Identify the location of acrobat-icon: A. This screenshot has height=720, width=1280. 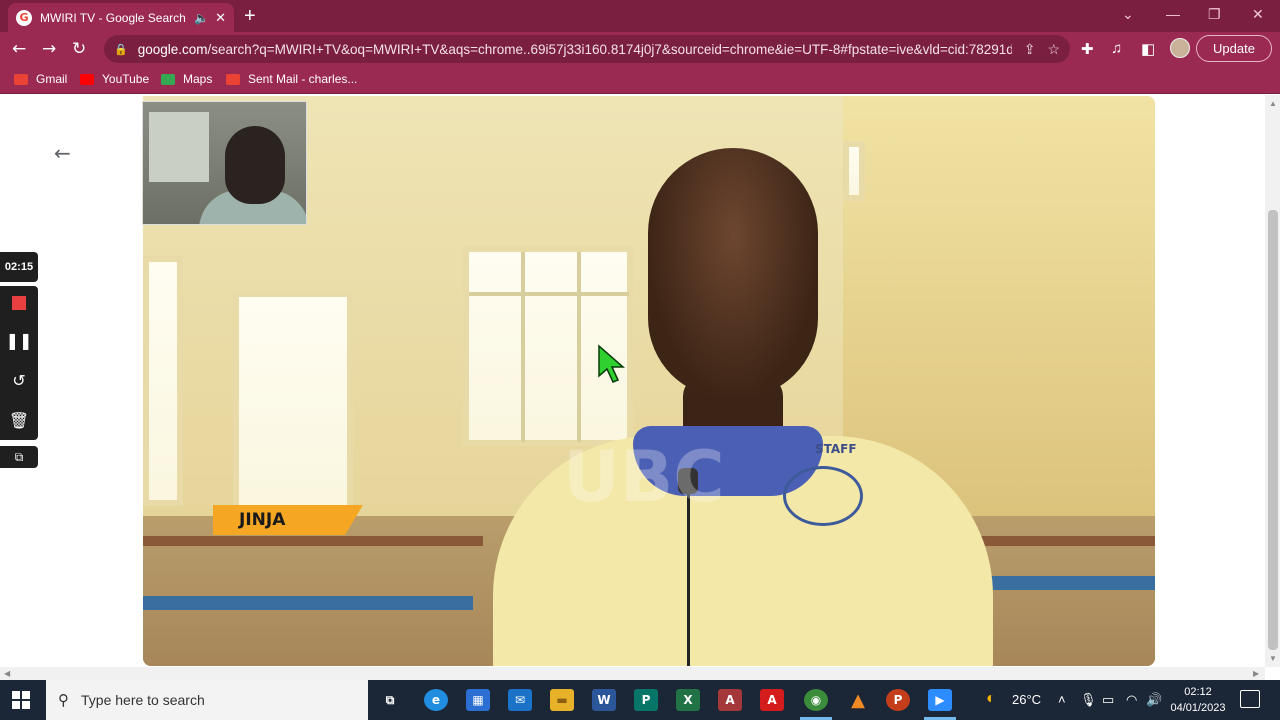
(772, 700).